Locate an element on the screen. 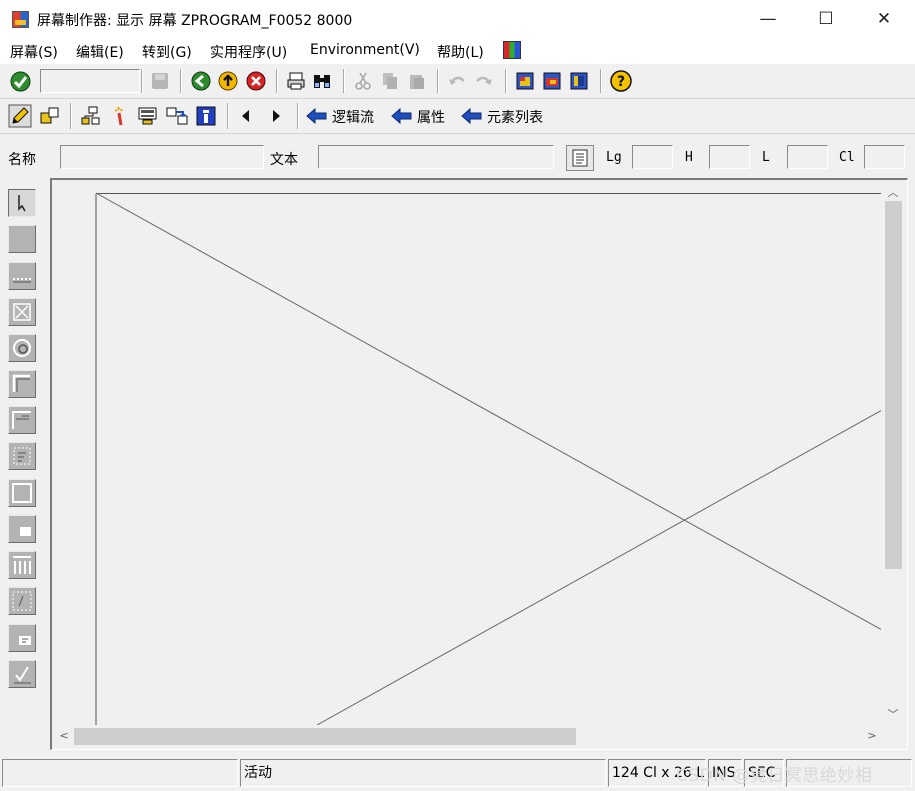 The image size is (915, 791). watermark: CSDN @竟日冥思绝妙相 is located at coordinates (774, 776).